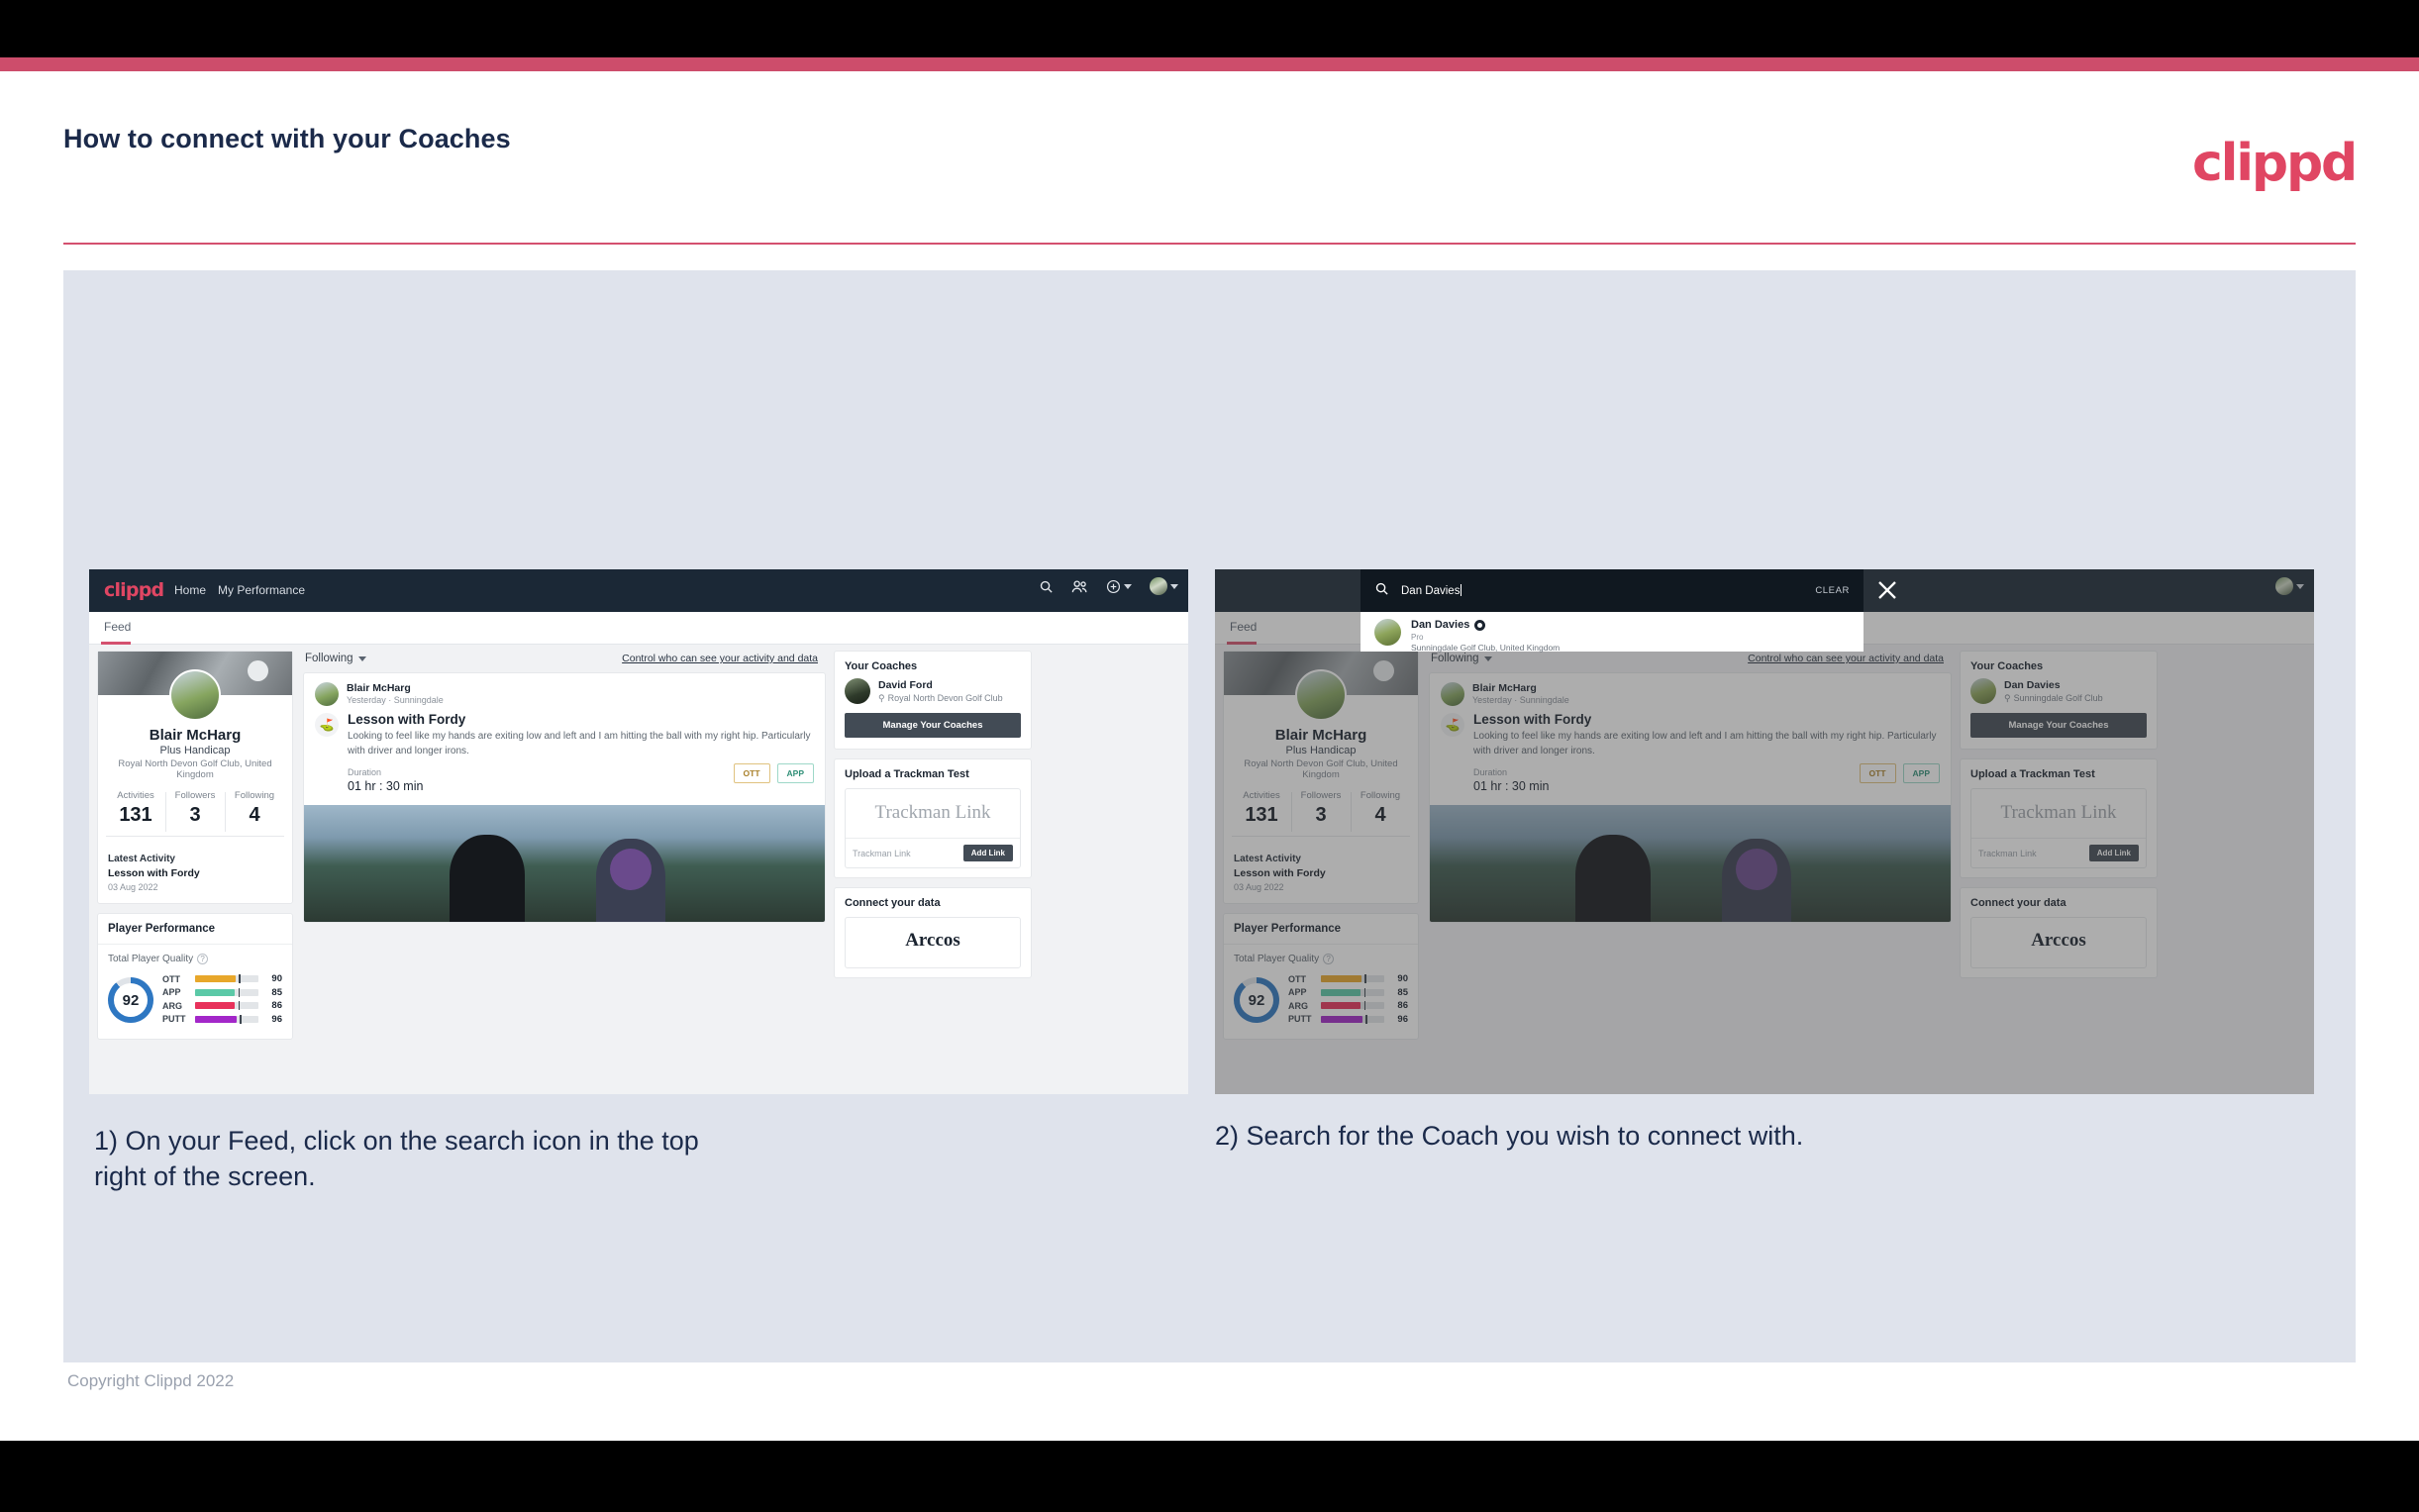 The height and width of the screenshot is (1512, 2419). Describe the element at coordinates (327, 725) in the screenshot. I see `golf-swing-icon: ⛳` at that location.